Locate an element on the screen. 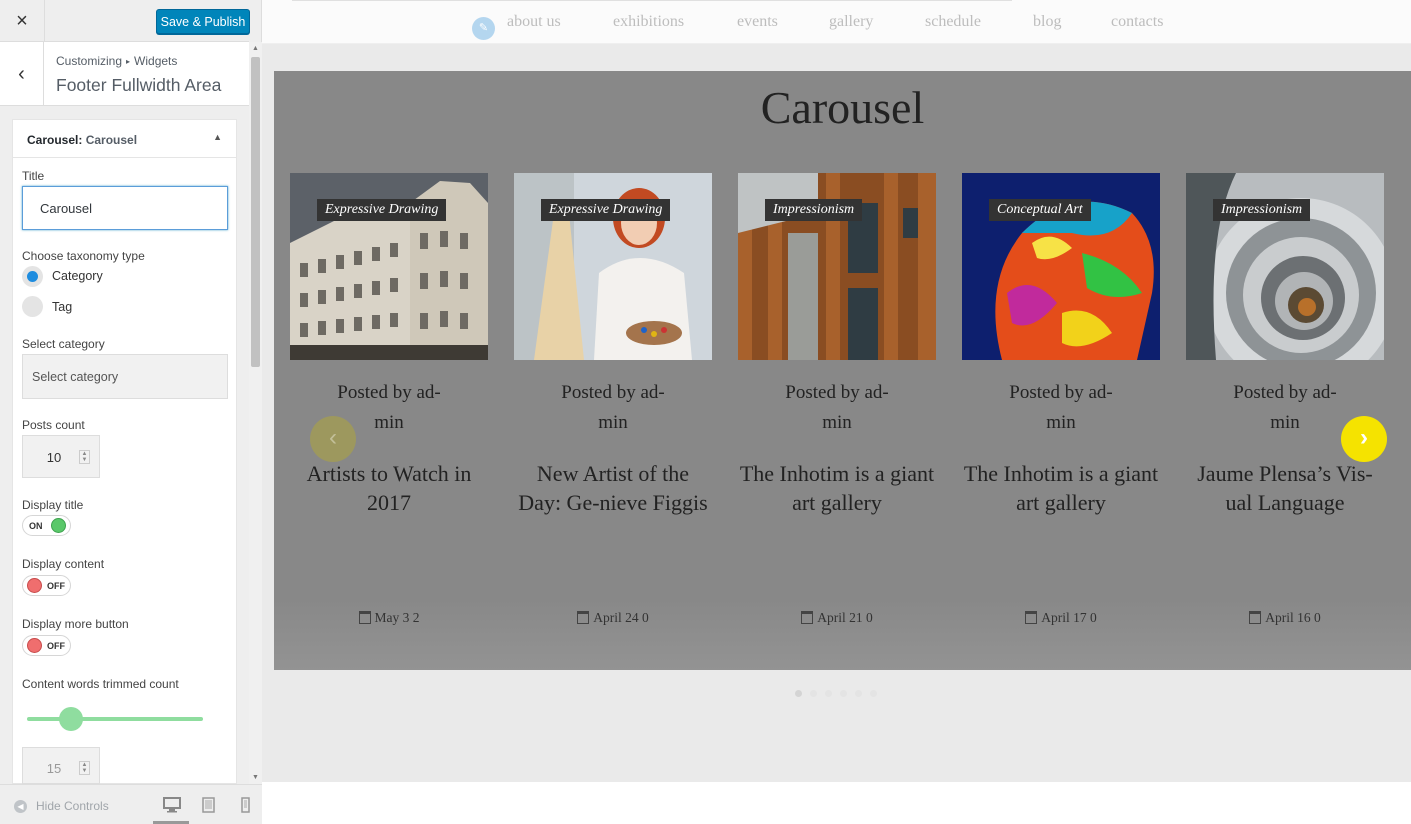 Image resolution: width=1411 pixels, height=824 pixels. scrollbar-thumb is located at coordinates (255, 212).